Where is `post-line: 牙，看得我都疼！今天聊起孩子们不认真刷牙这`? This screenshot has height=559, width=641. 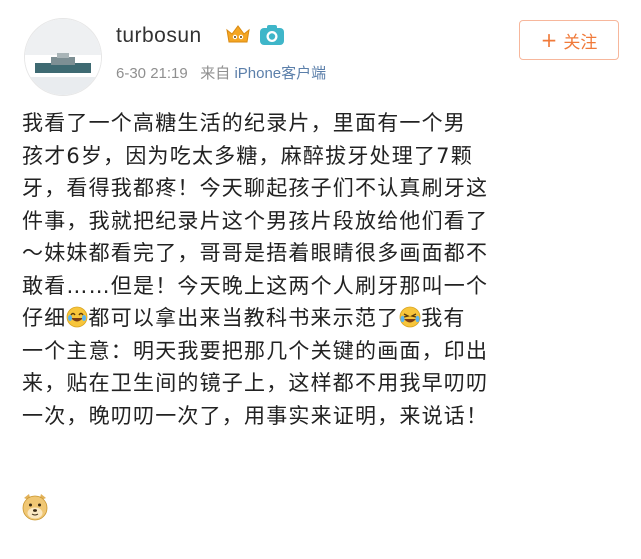
post-line: 牙，看得我都疼！今天聊起孩子们不认真刷牙这 is located at coordinates (255, 188).